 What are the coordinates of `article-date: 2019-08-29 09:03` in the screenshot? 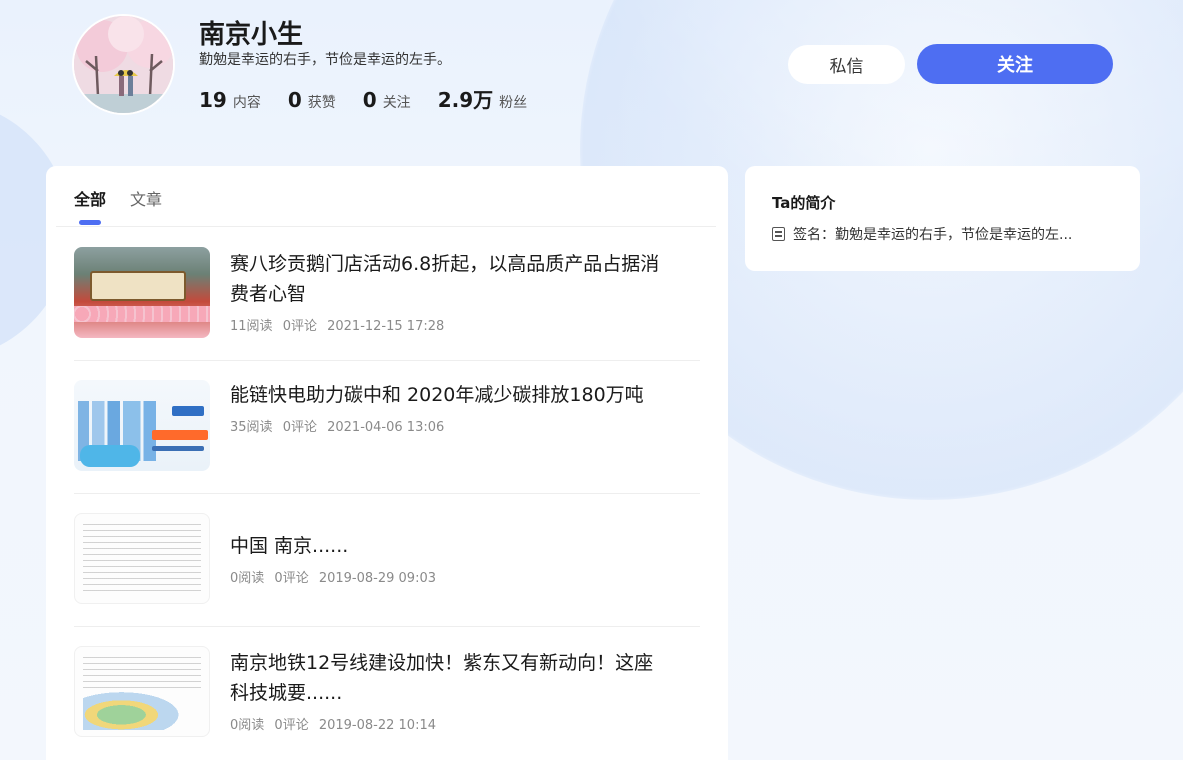 It's located at (377, 578).